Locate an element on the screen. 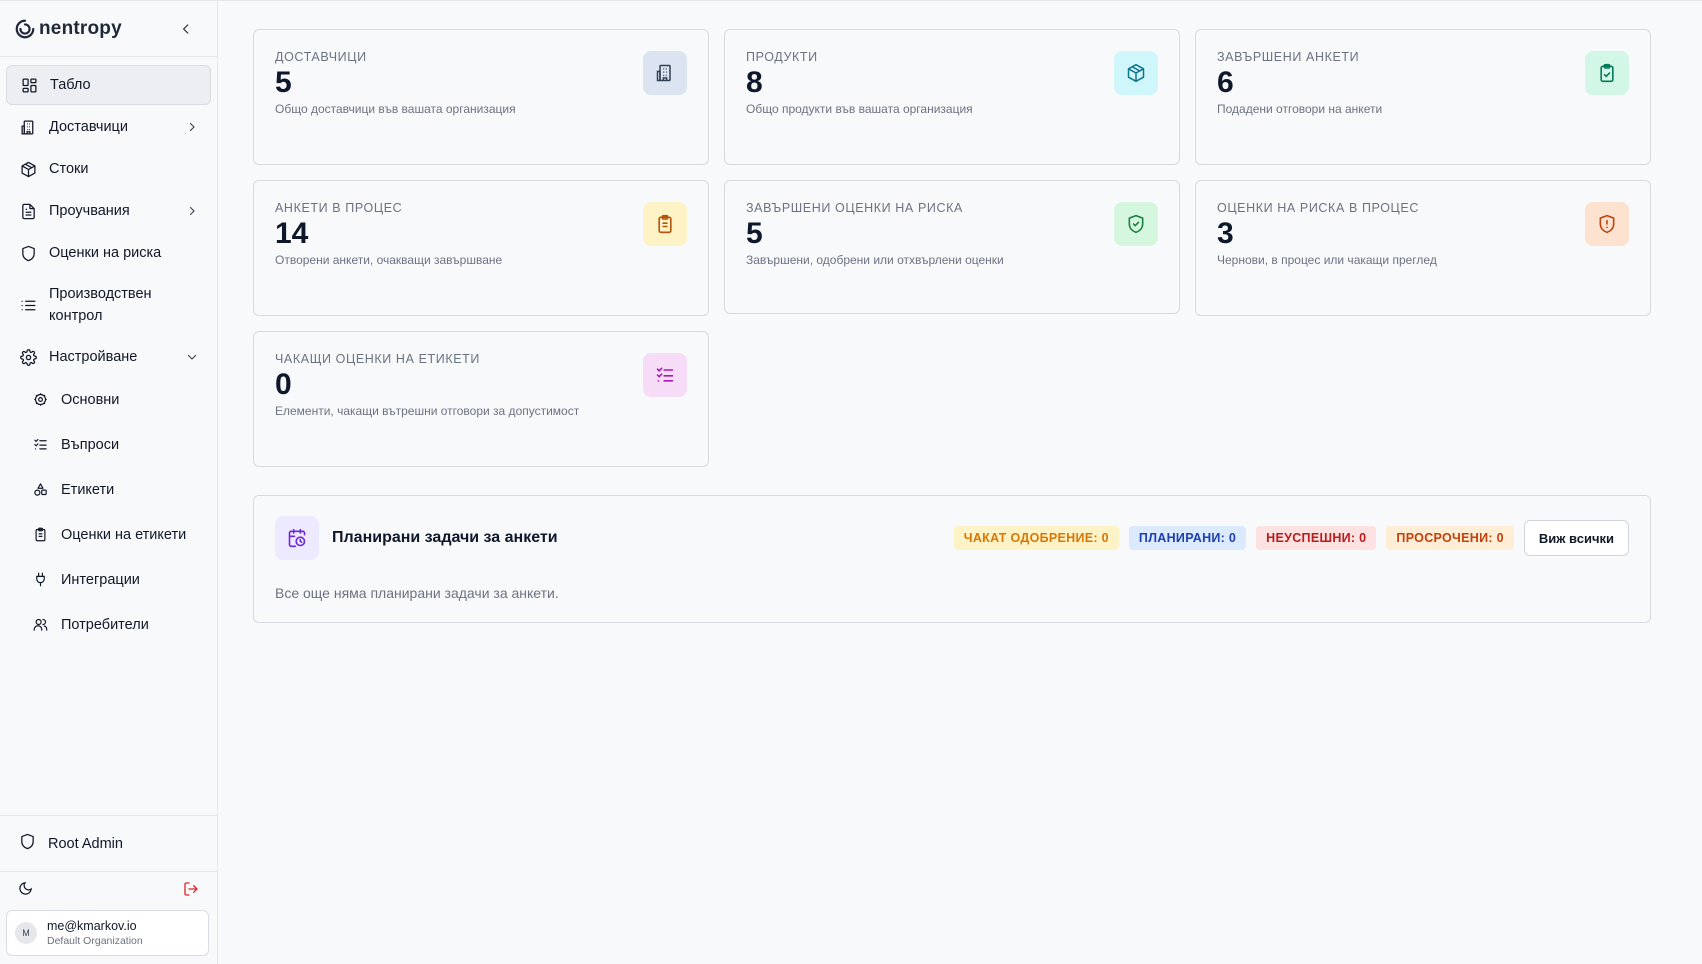  dashboard-icon is located at coordinates (29, 85).